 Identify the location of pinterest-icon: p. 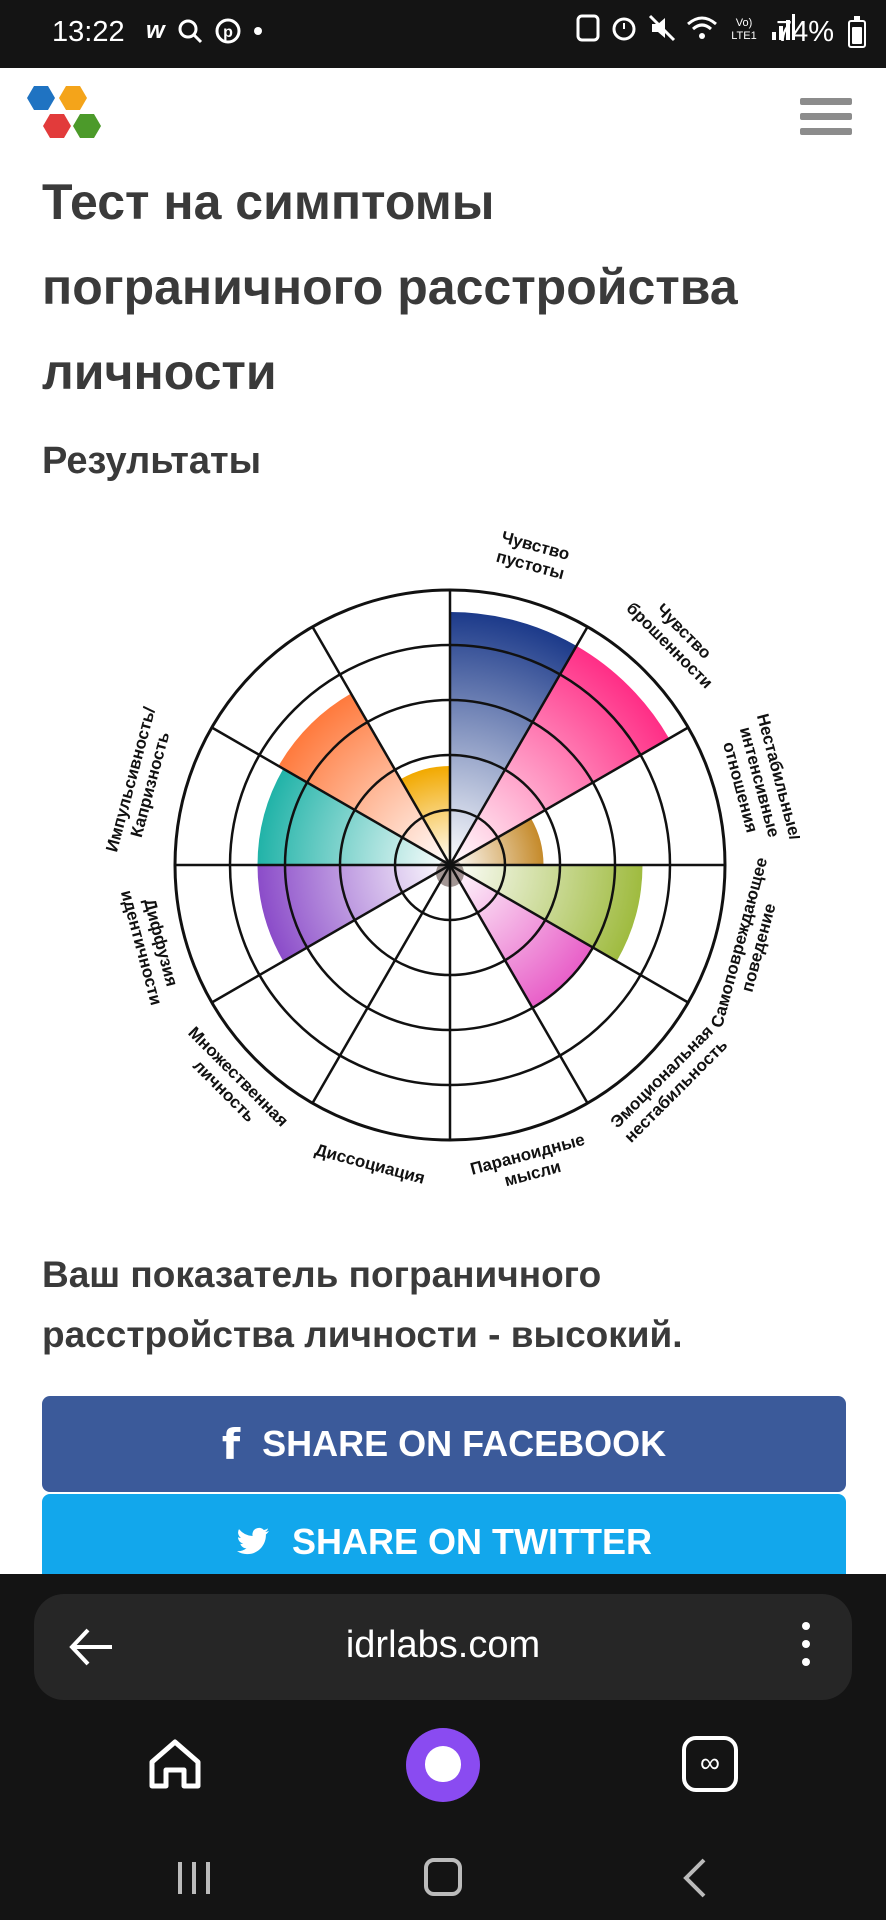
(228, 31).